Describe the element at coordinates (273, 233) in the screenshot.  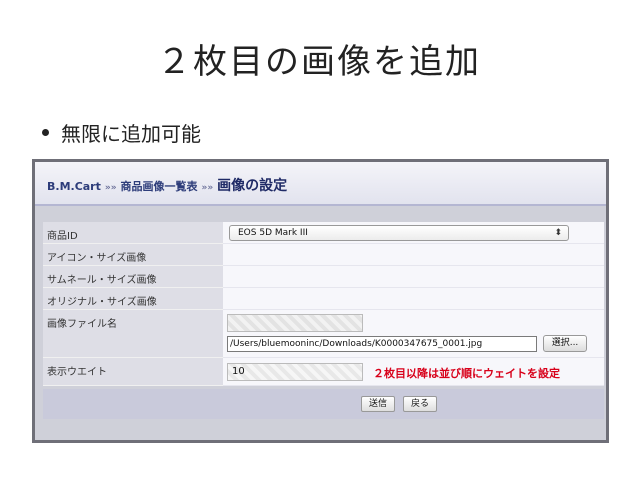
I see `product-id-selected: EOS 5D Mark III` at that location.